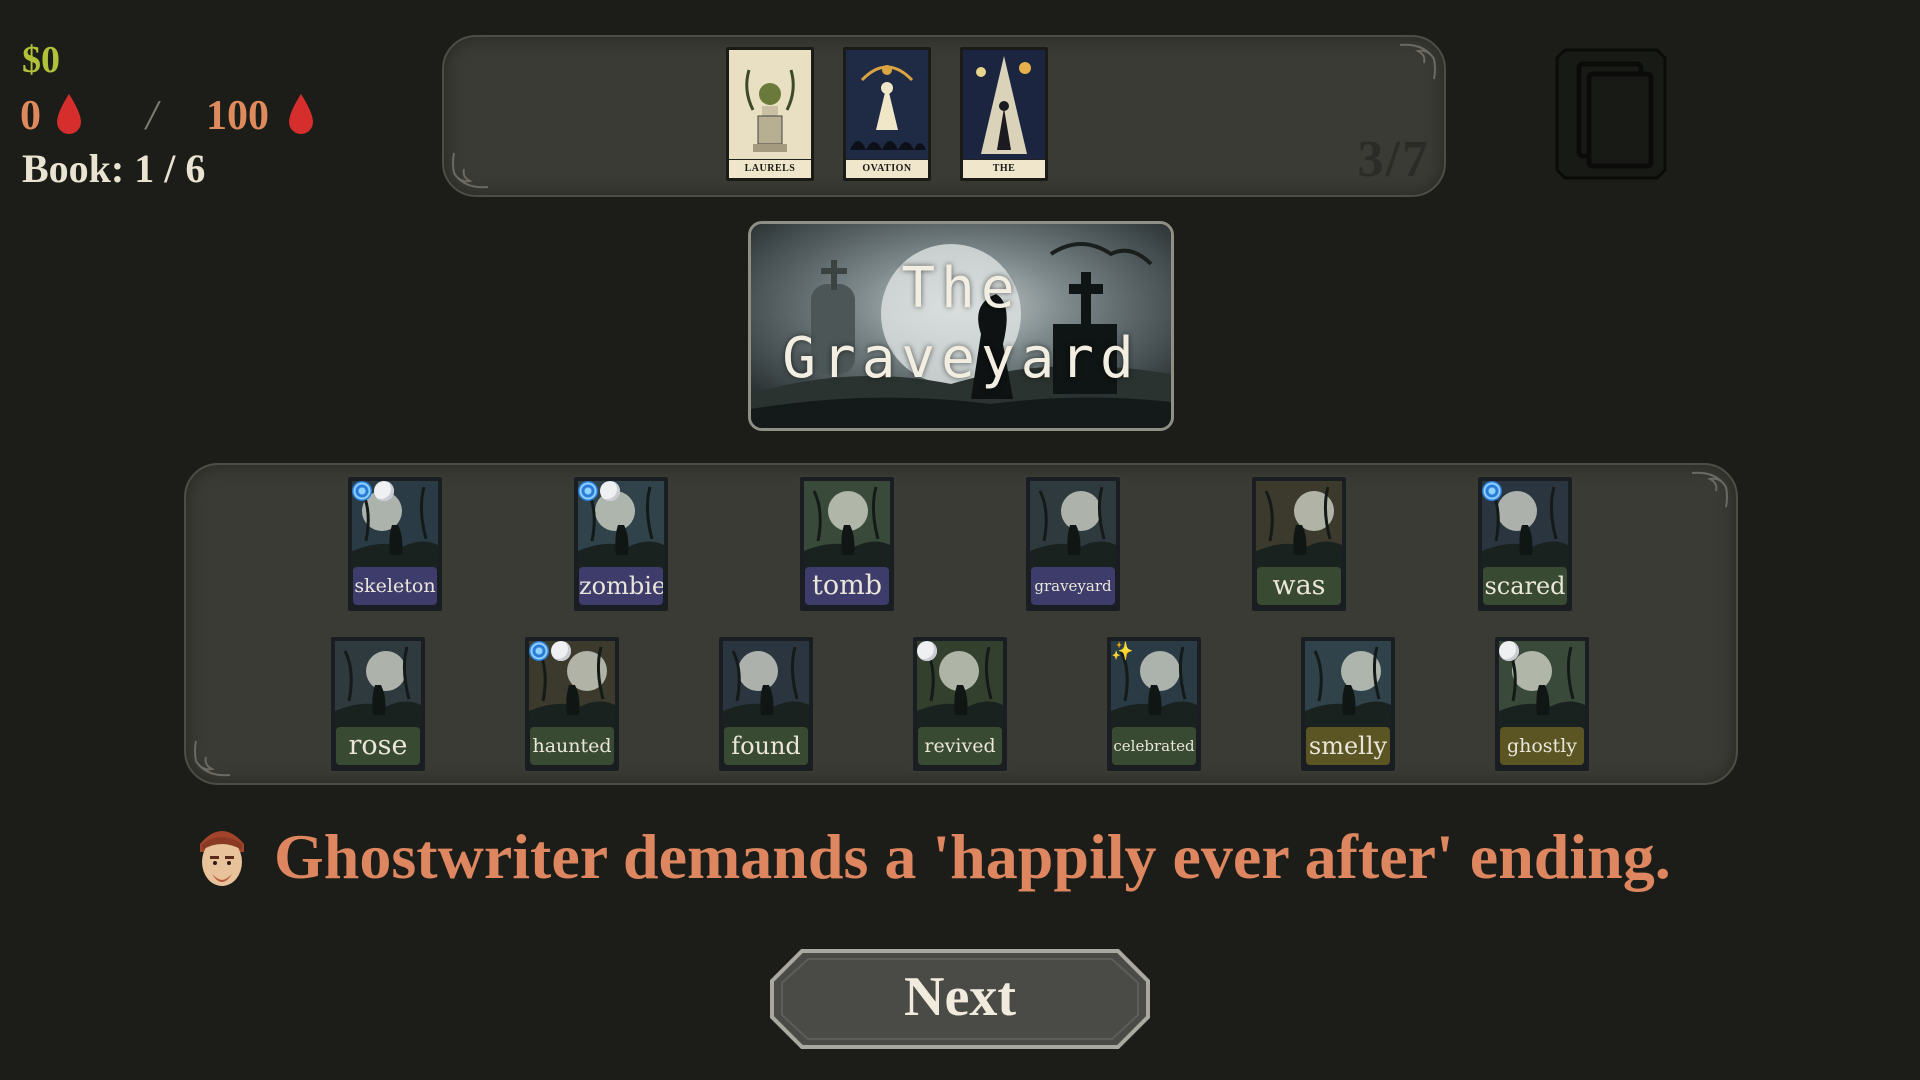 This screenshot has height=1080, width=1920. I want to click on word-card-skeleton: skeleton, so click(395, 544).